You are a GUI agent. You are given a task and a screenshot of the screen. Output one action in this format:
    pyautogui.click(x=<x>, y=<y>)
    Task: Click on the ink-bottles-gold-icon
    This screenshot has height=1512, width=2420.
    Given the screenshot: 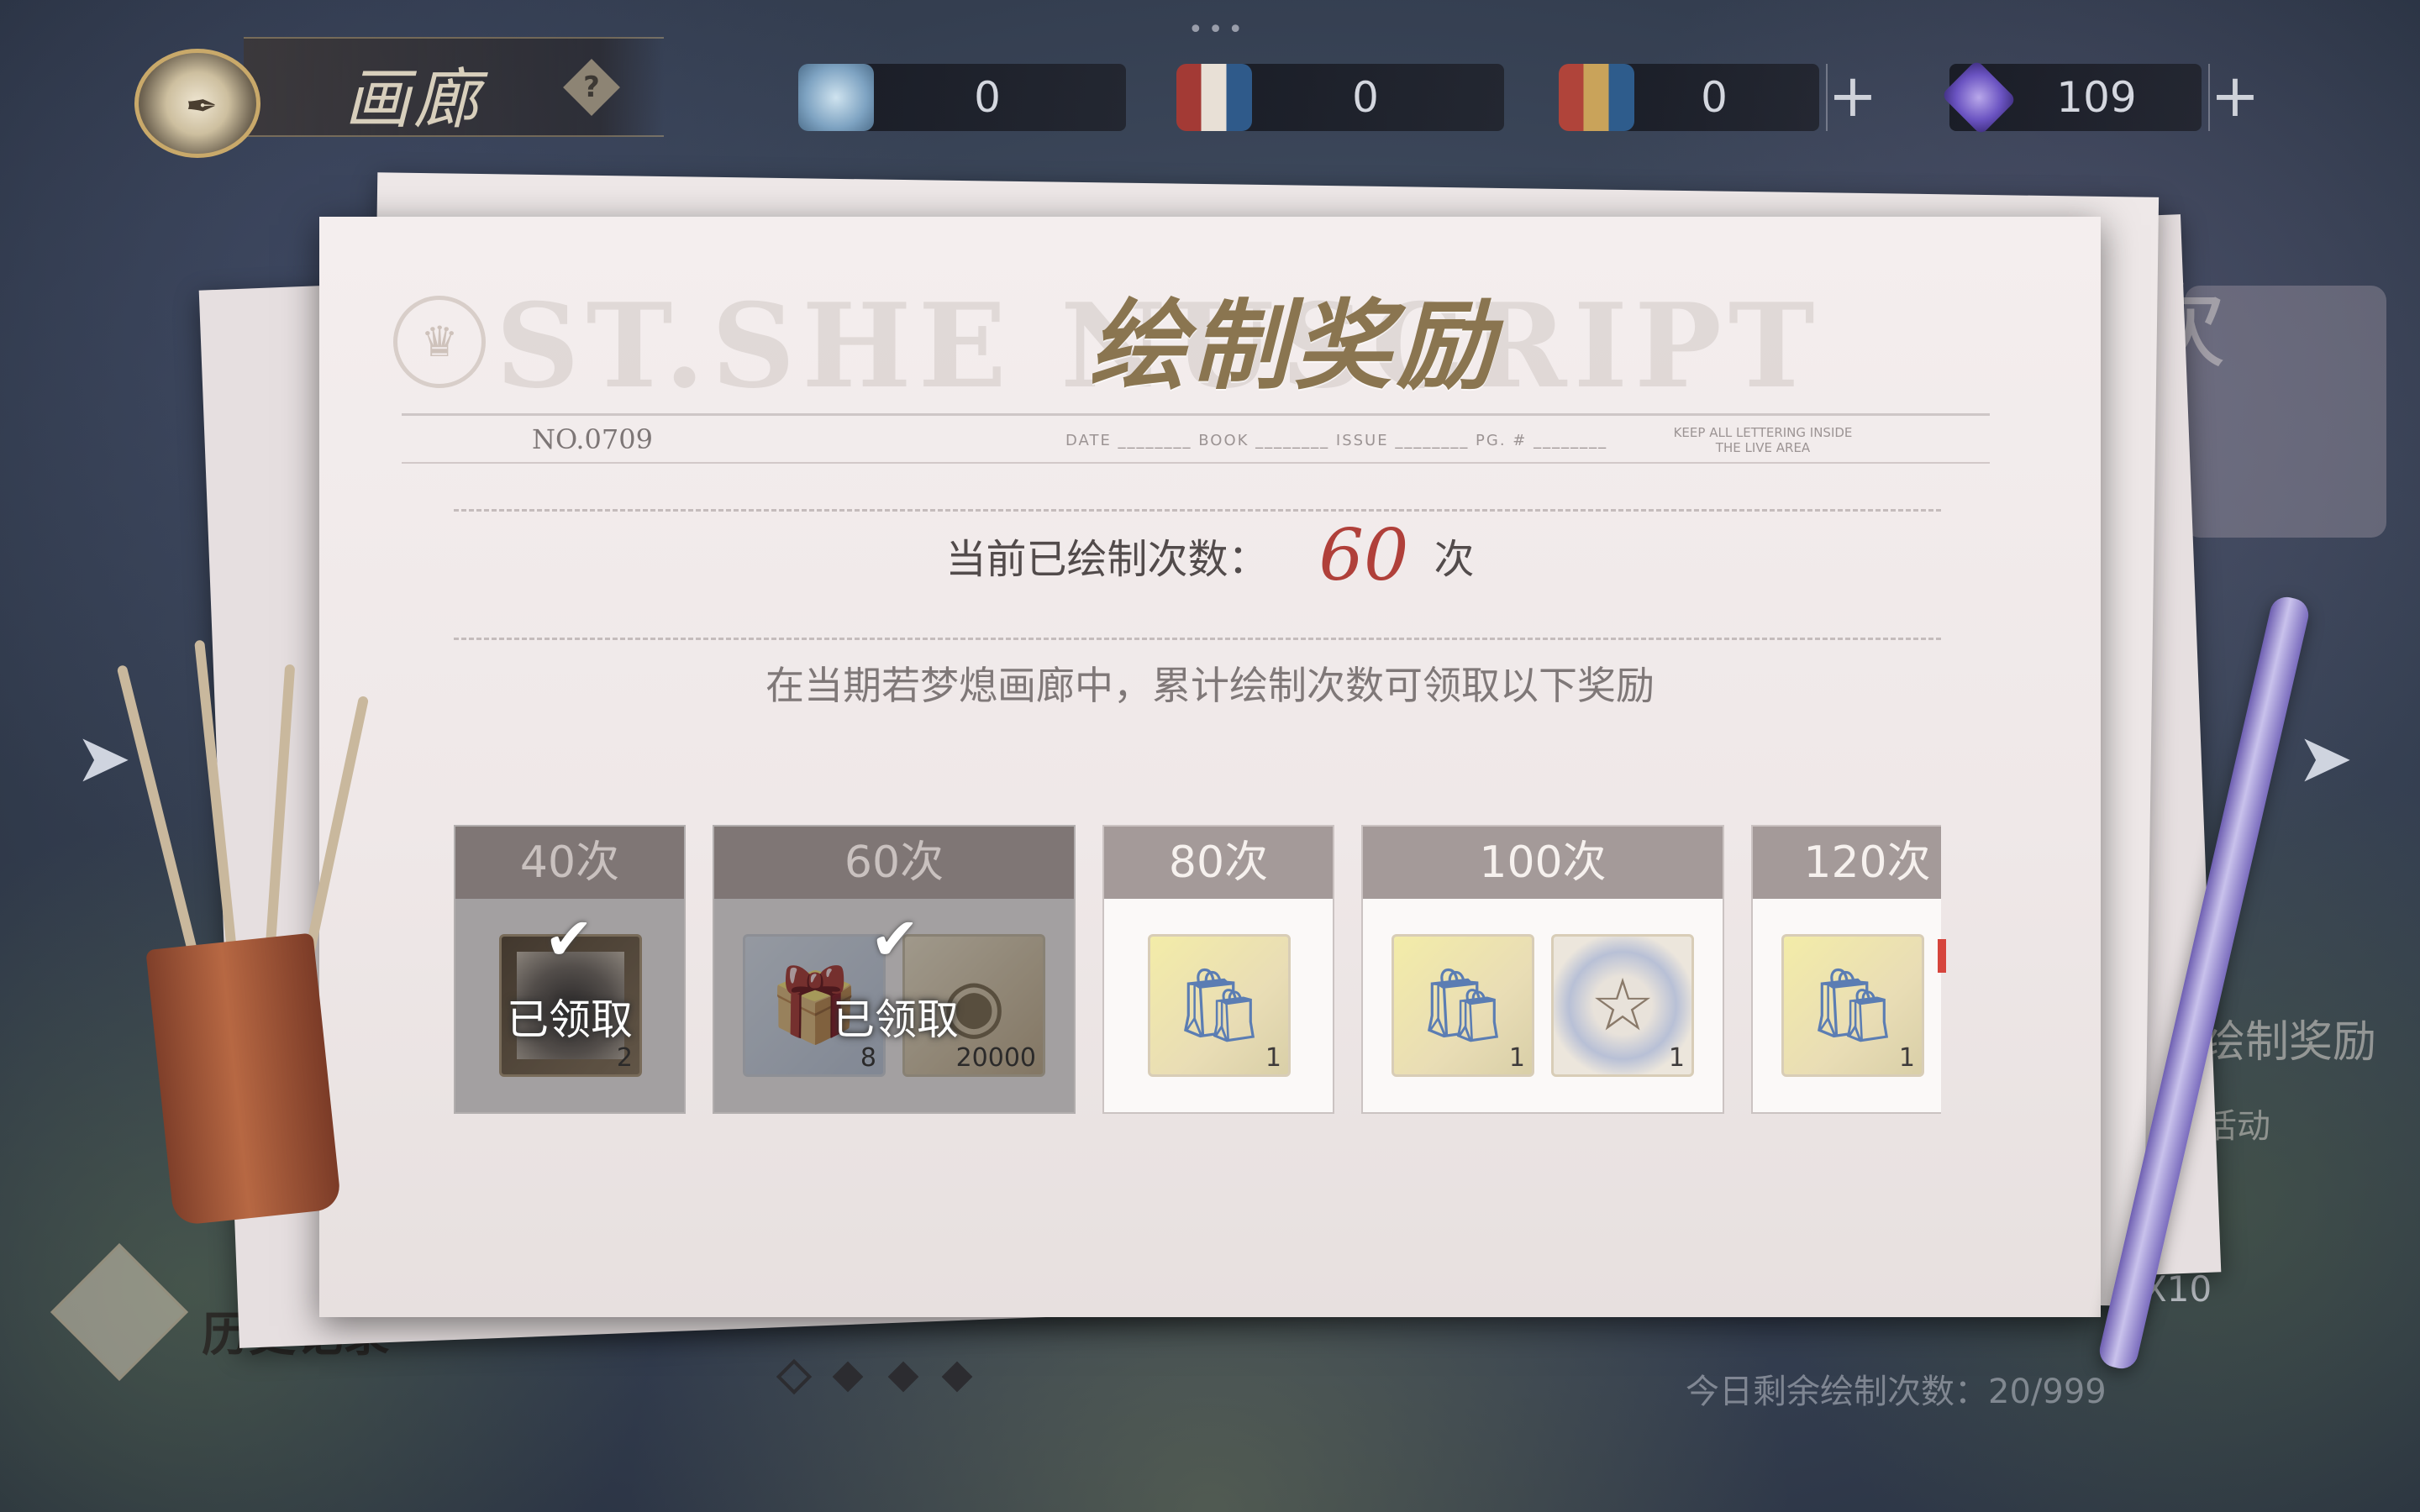 What is the action you would take?
    pyautogui.click(x=1596, y=97)
    